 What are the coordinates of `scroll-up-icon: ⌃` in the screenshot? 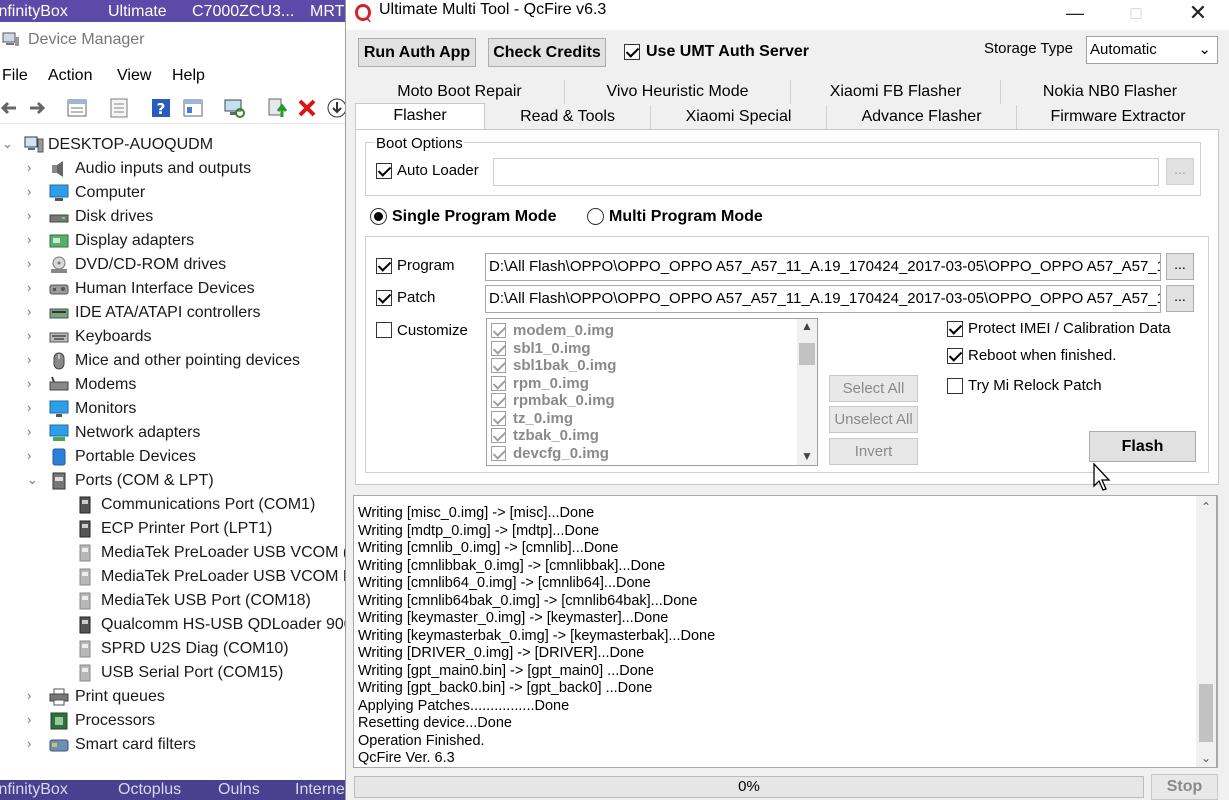 It's located at (1206, 507).